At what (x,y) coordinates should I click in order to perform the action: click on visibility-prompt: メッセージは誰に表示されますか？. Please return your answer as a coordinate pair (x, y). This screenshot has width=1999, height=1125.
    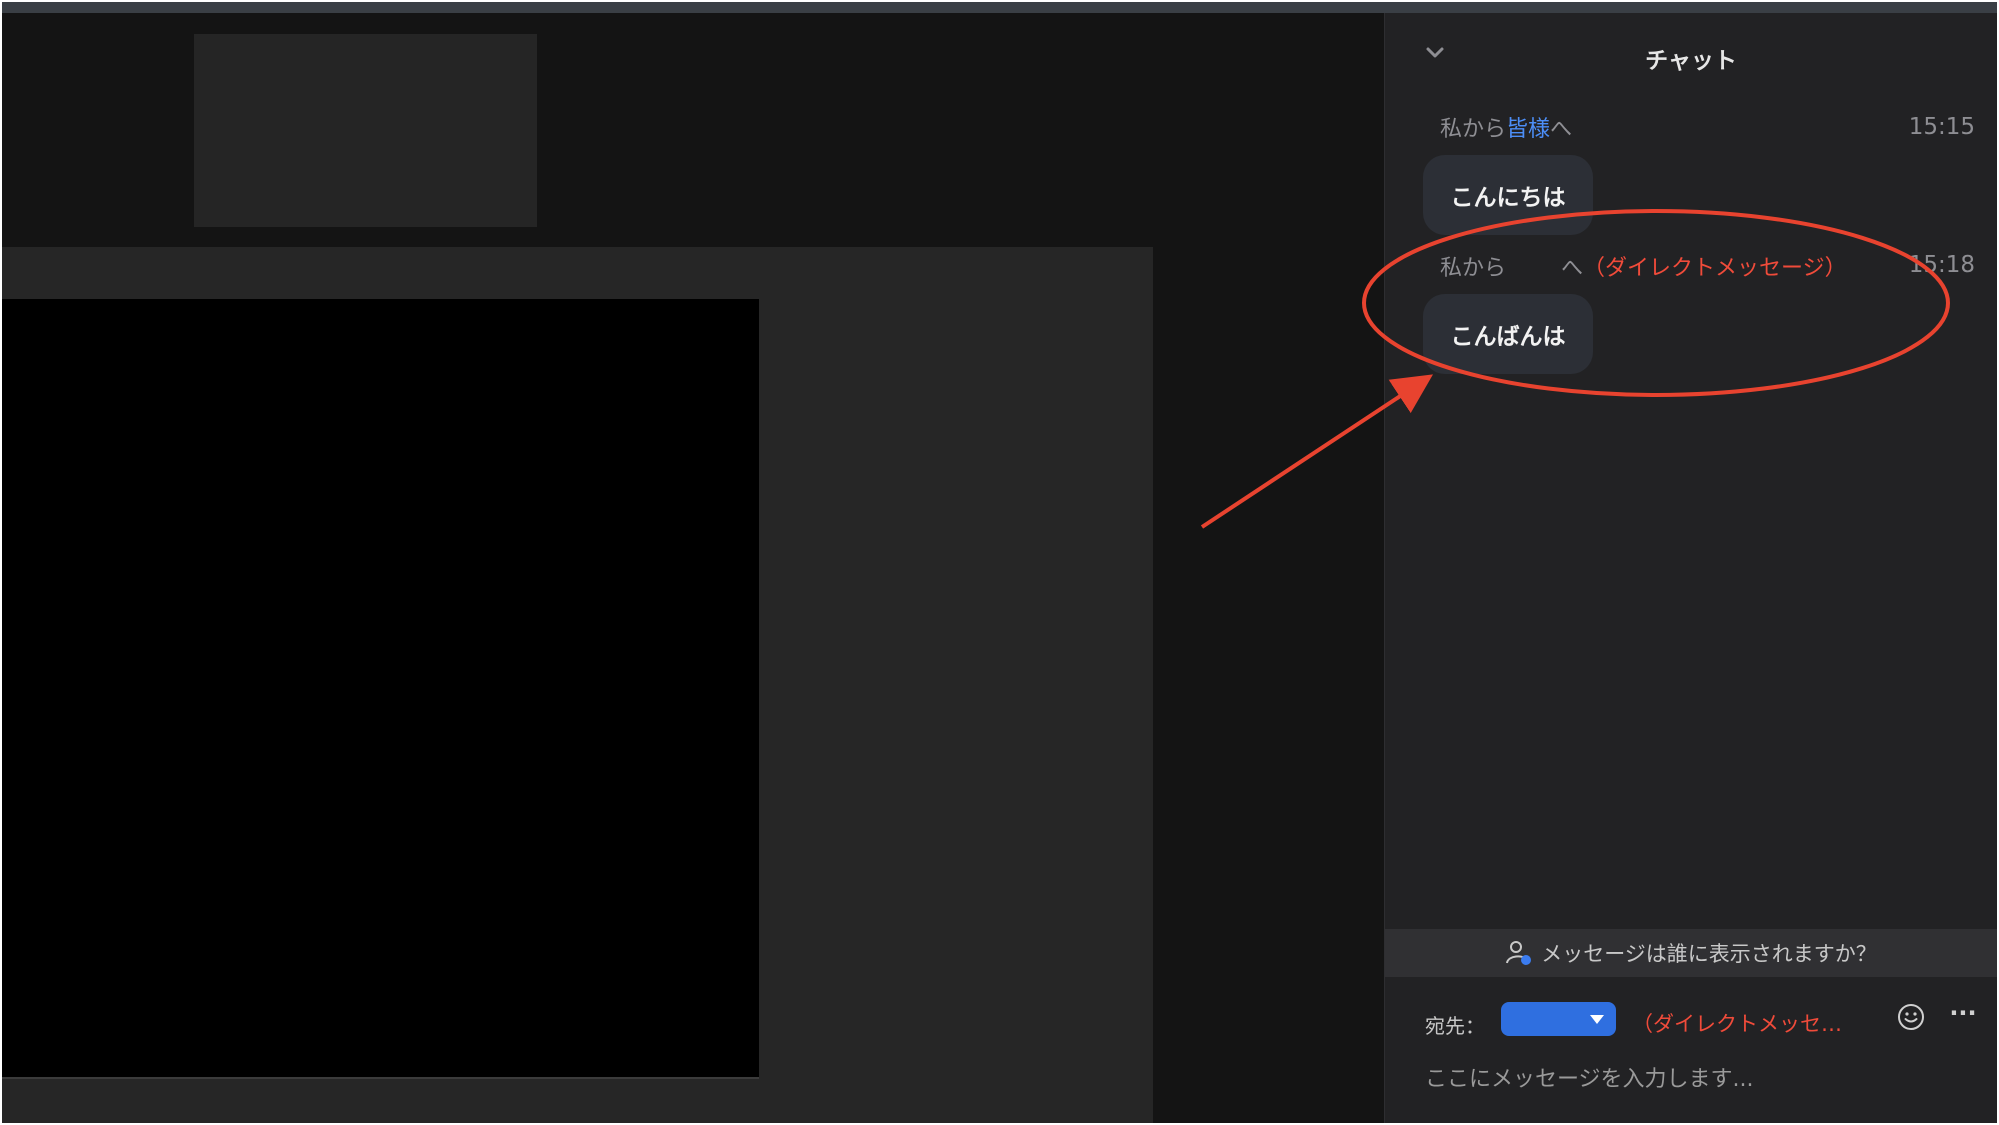
    Looking at the image, I should click on (1709, 954).